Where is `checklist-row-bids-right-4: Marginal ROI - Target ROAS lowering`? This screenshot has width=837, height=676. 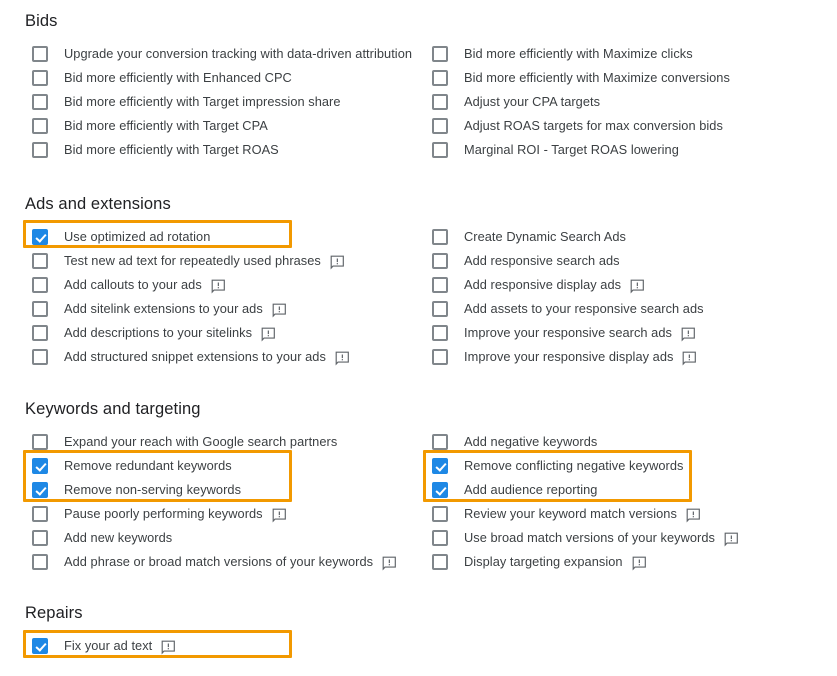
checklist-row-bids-right-4: Marginal ROI - Target ROAS lowering is located at coordinates (581, 150).